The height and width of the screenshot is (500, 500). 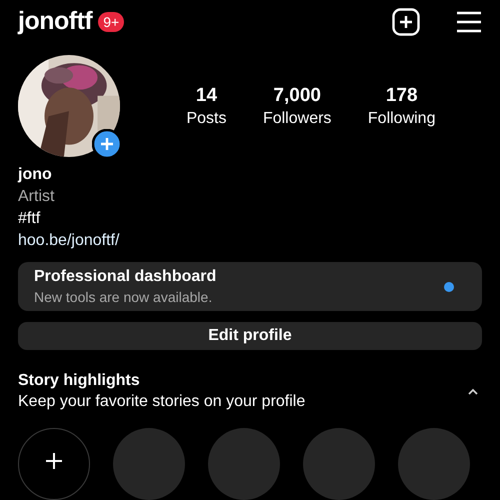 What do you see at coordinates (124, 297) in the screenshot?
I see `dashboard-subtitle: New tools are now available.` at bounding box center [124, 297].